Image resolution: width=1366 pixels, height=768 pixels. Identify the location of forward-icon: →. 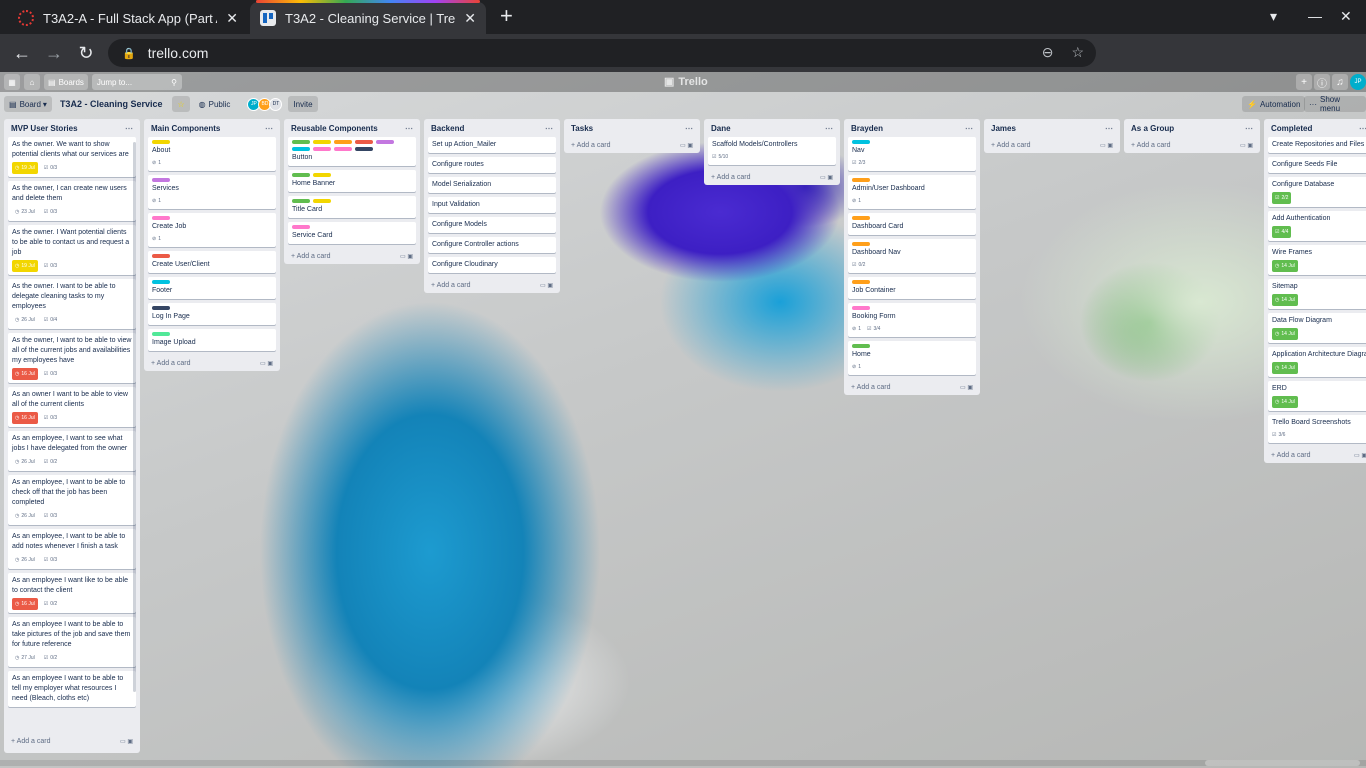
(54, 53).